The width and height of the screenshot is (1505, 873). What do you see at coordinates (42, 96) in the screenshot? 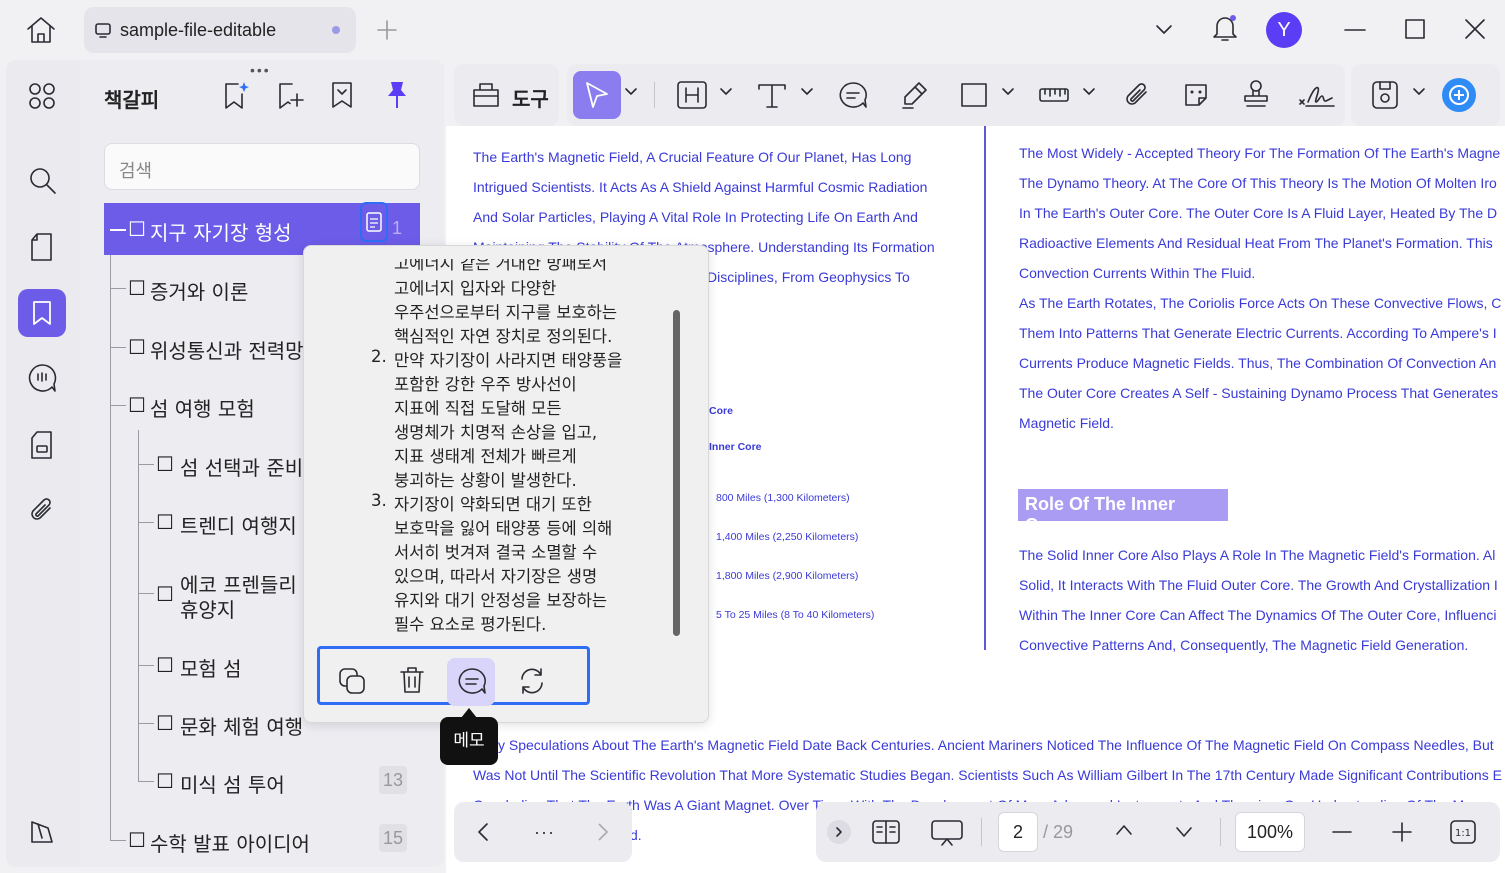
I see `thumbnails-icon` at bounding box center [42, 96].